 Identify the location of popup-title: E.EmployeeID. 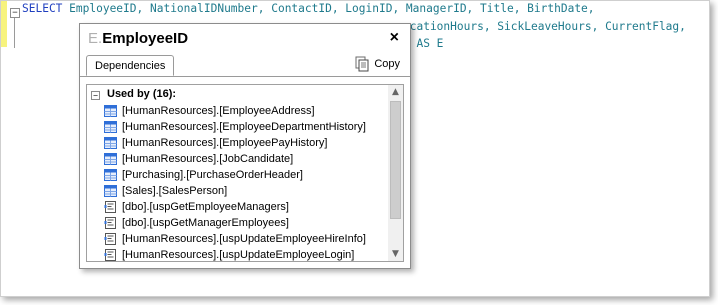
(138, 38).